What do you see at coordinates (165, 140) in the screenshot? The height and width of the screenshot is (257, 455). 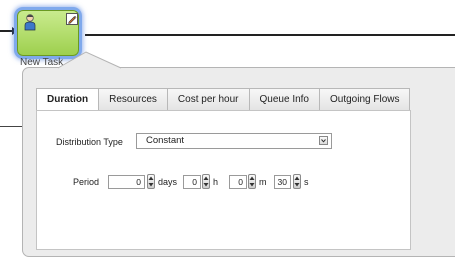 I see `distribution-type-value: Constant` at bounding box center [165, 140].